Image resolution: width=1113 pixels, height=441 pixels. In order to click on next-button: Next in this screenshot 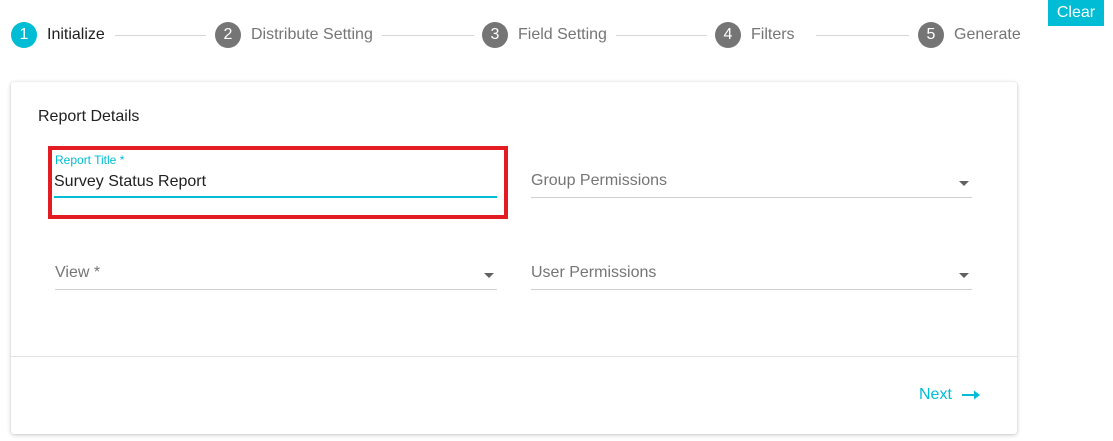, I will do `click(950, 395)`.